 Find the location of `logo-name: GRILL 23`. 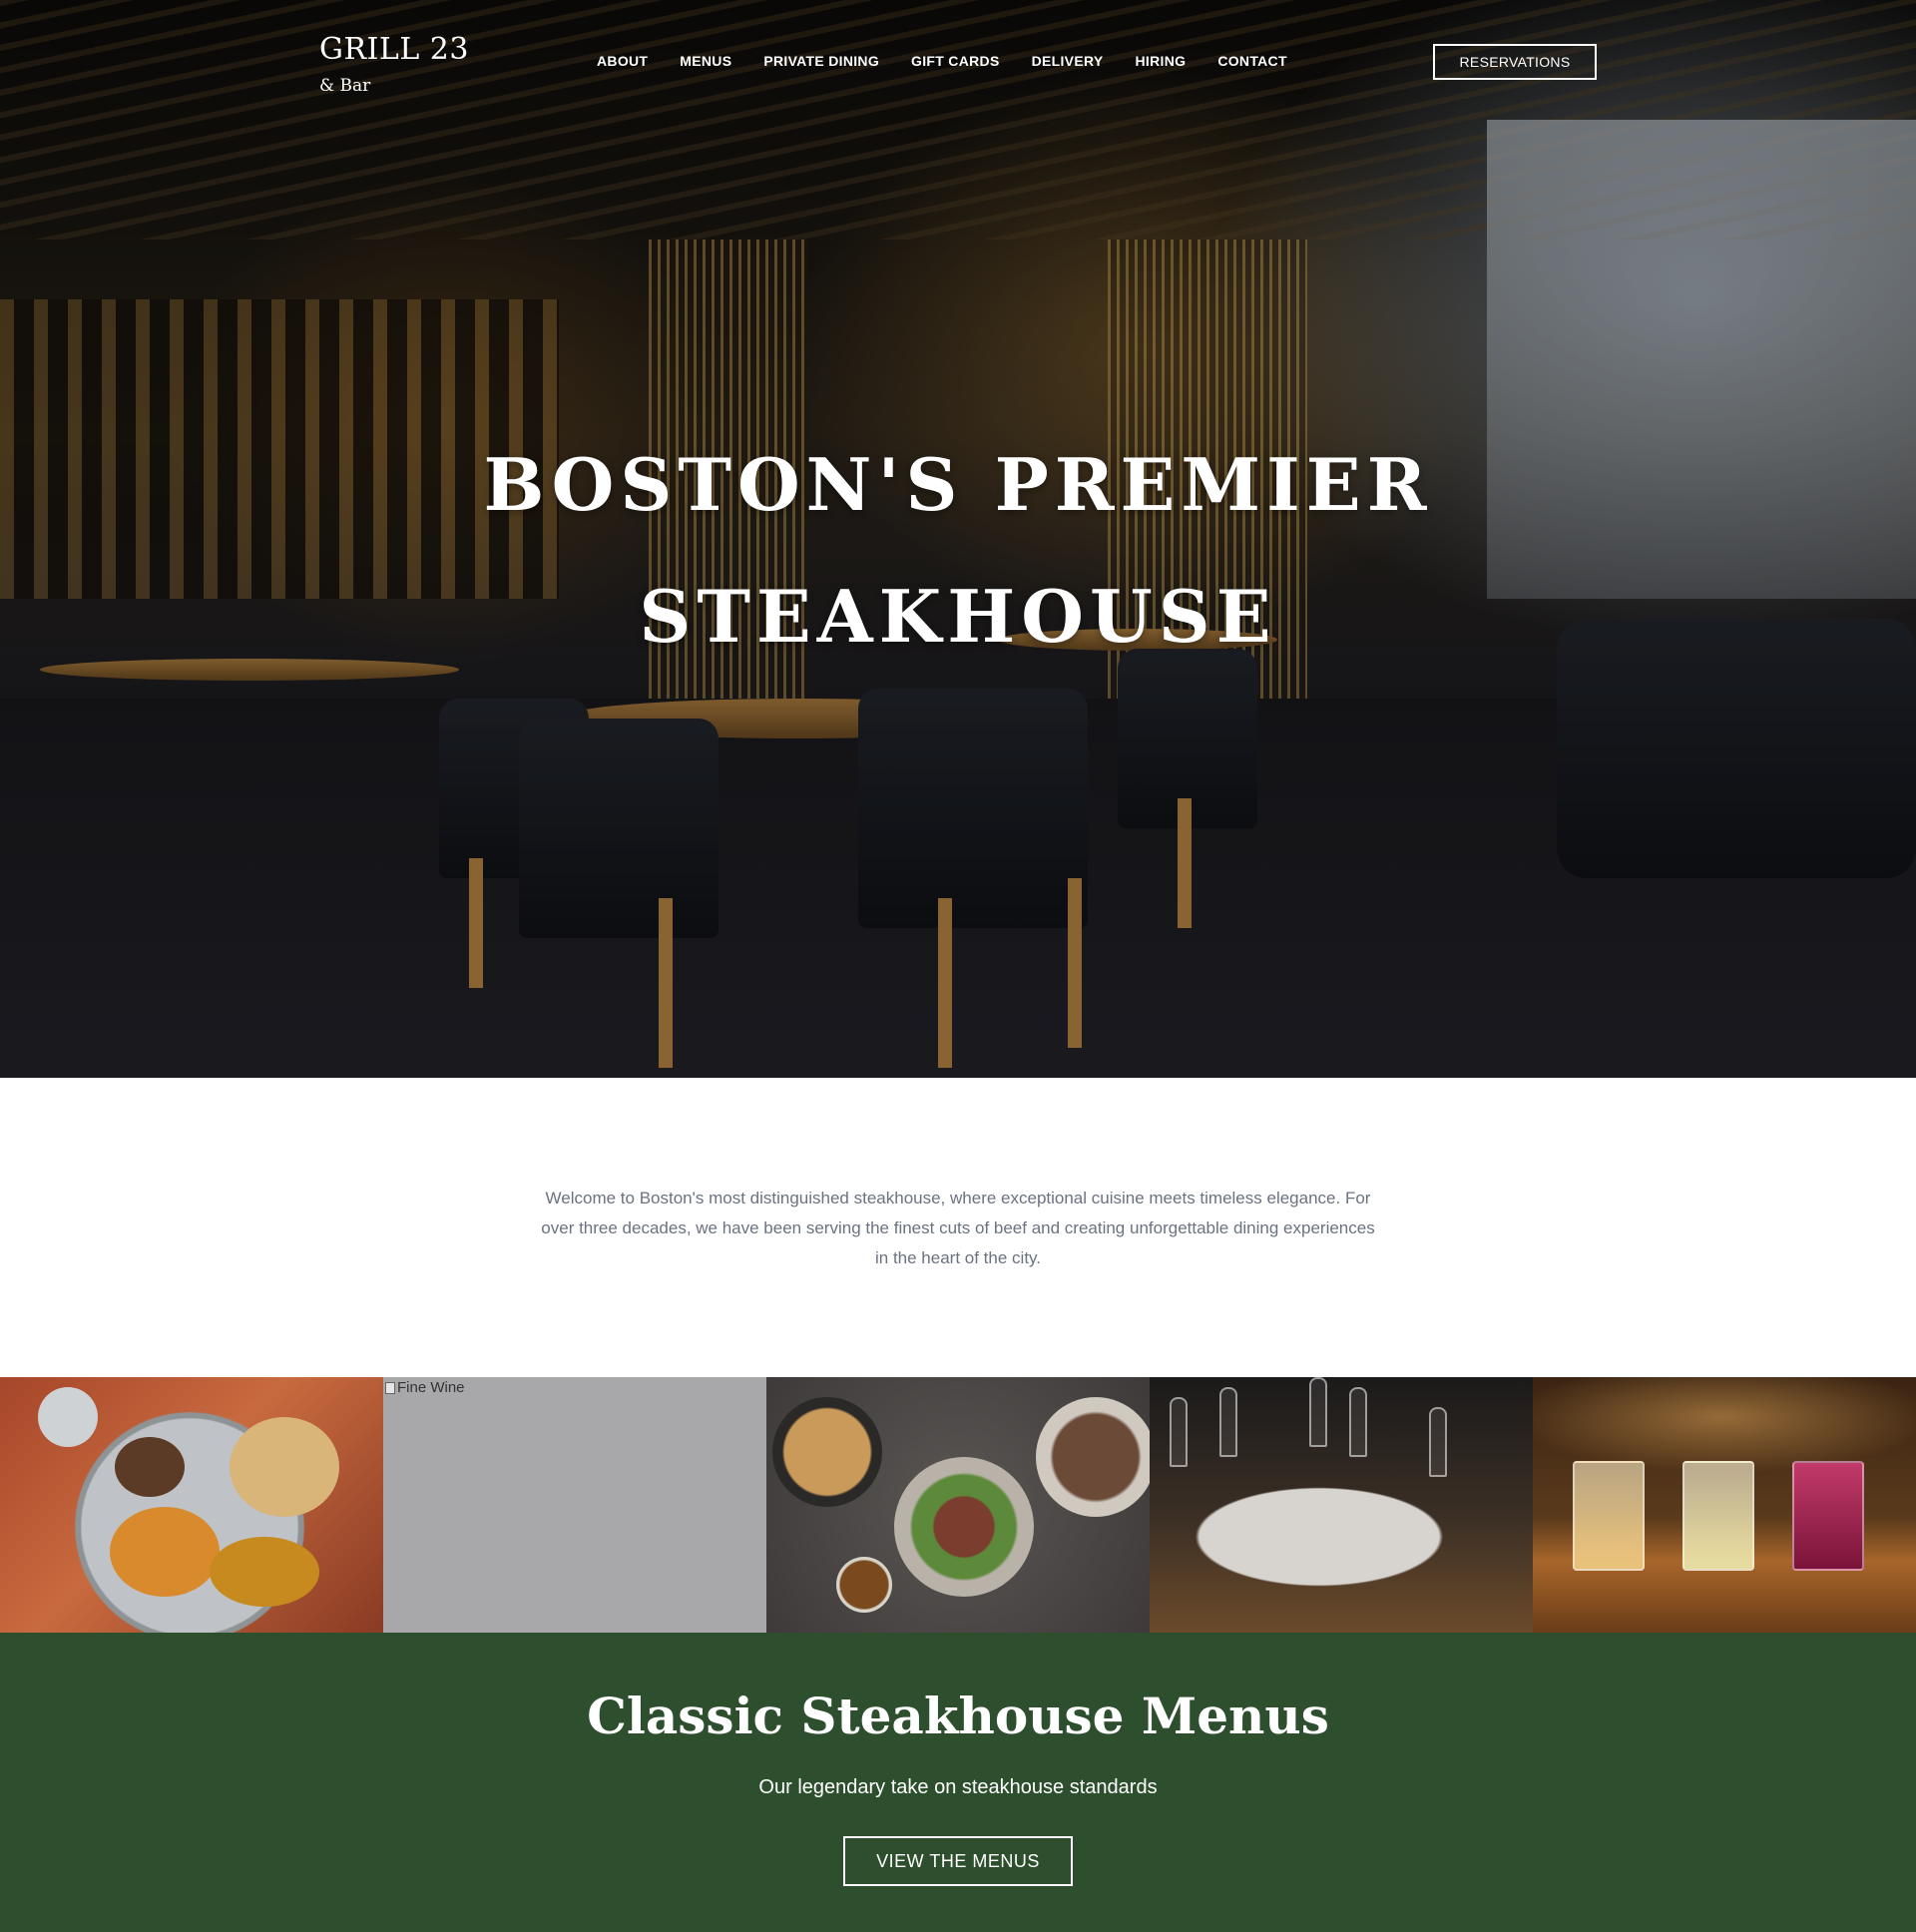

logo-name: GRILL 23 is located at coordinates (394, 49).